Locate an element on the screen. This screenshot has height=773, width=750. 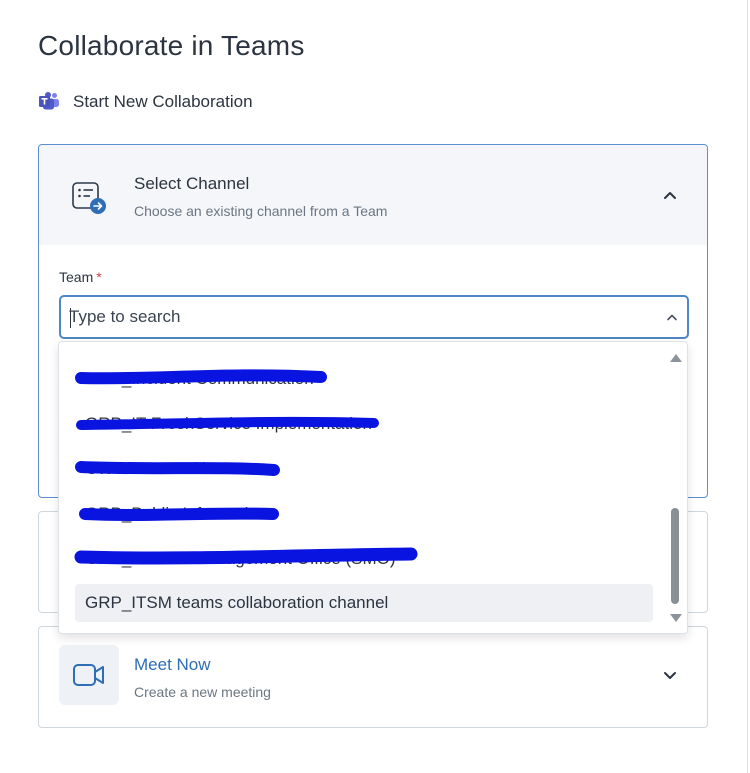
team-label-text: Team is located at coordinates (76, 277).